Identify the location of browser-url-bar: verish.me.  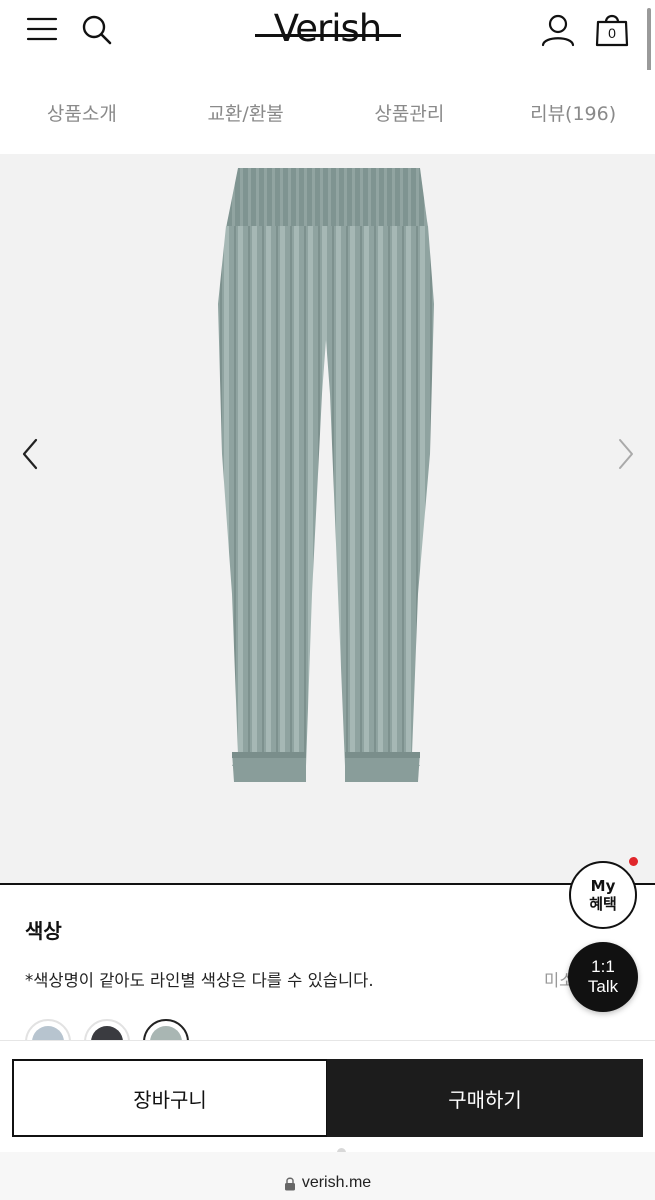
(327, 1176).